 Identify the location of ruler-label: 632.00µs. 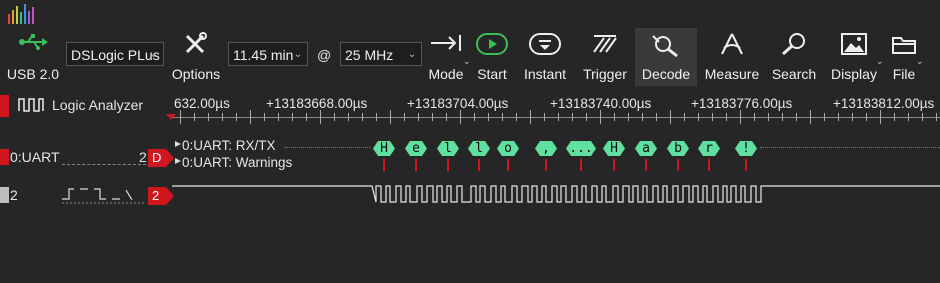
(202, 103).